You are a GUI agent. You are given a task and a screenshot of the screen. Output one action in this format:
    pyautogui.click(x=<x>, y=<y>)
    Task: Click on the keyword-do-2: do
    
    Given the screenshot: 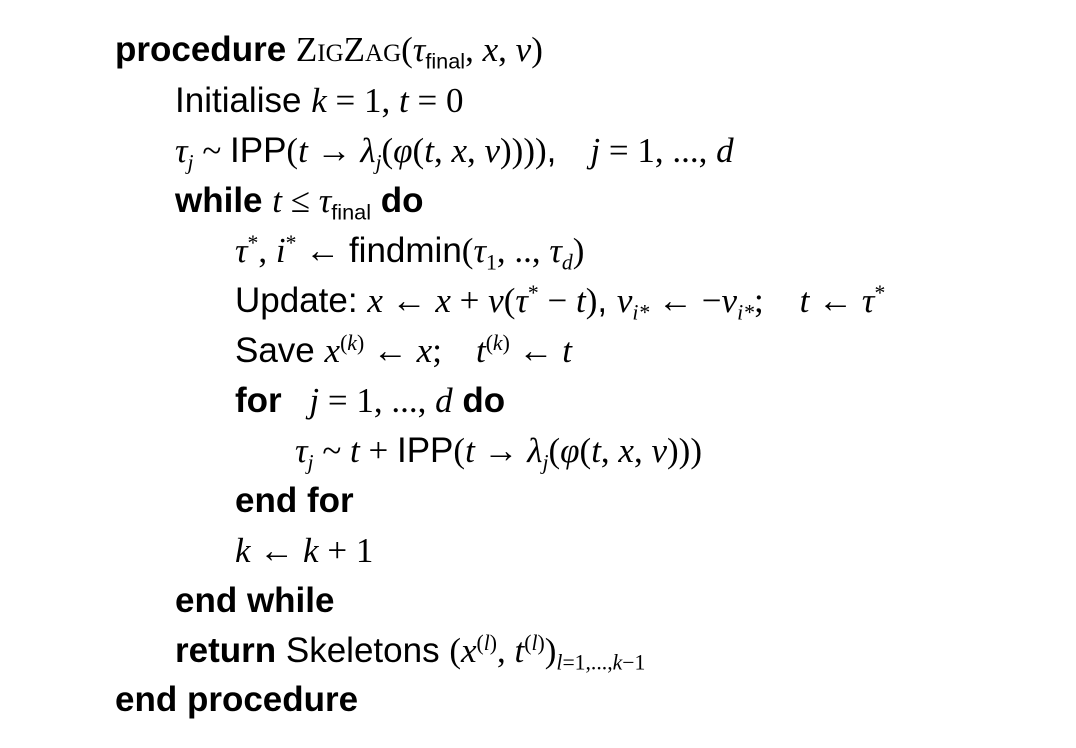 What is the action you would take?
    pyautogui.click(x=484, y=400)
    